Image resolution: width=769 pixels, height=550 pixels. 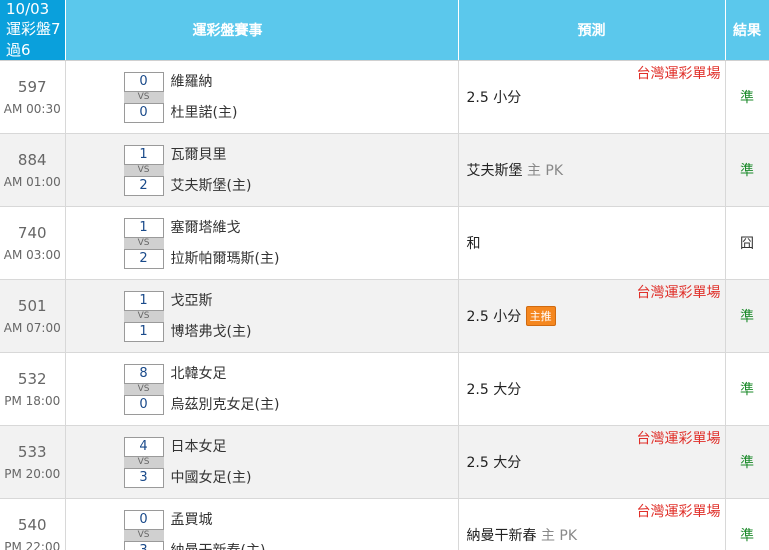 I want to click on score-away: 0, so click(x=143, y=82).